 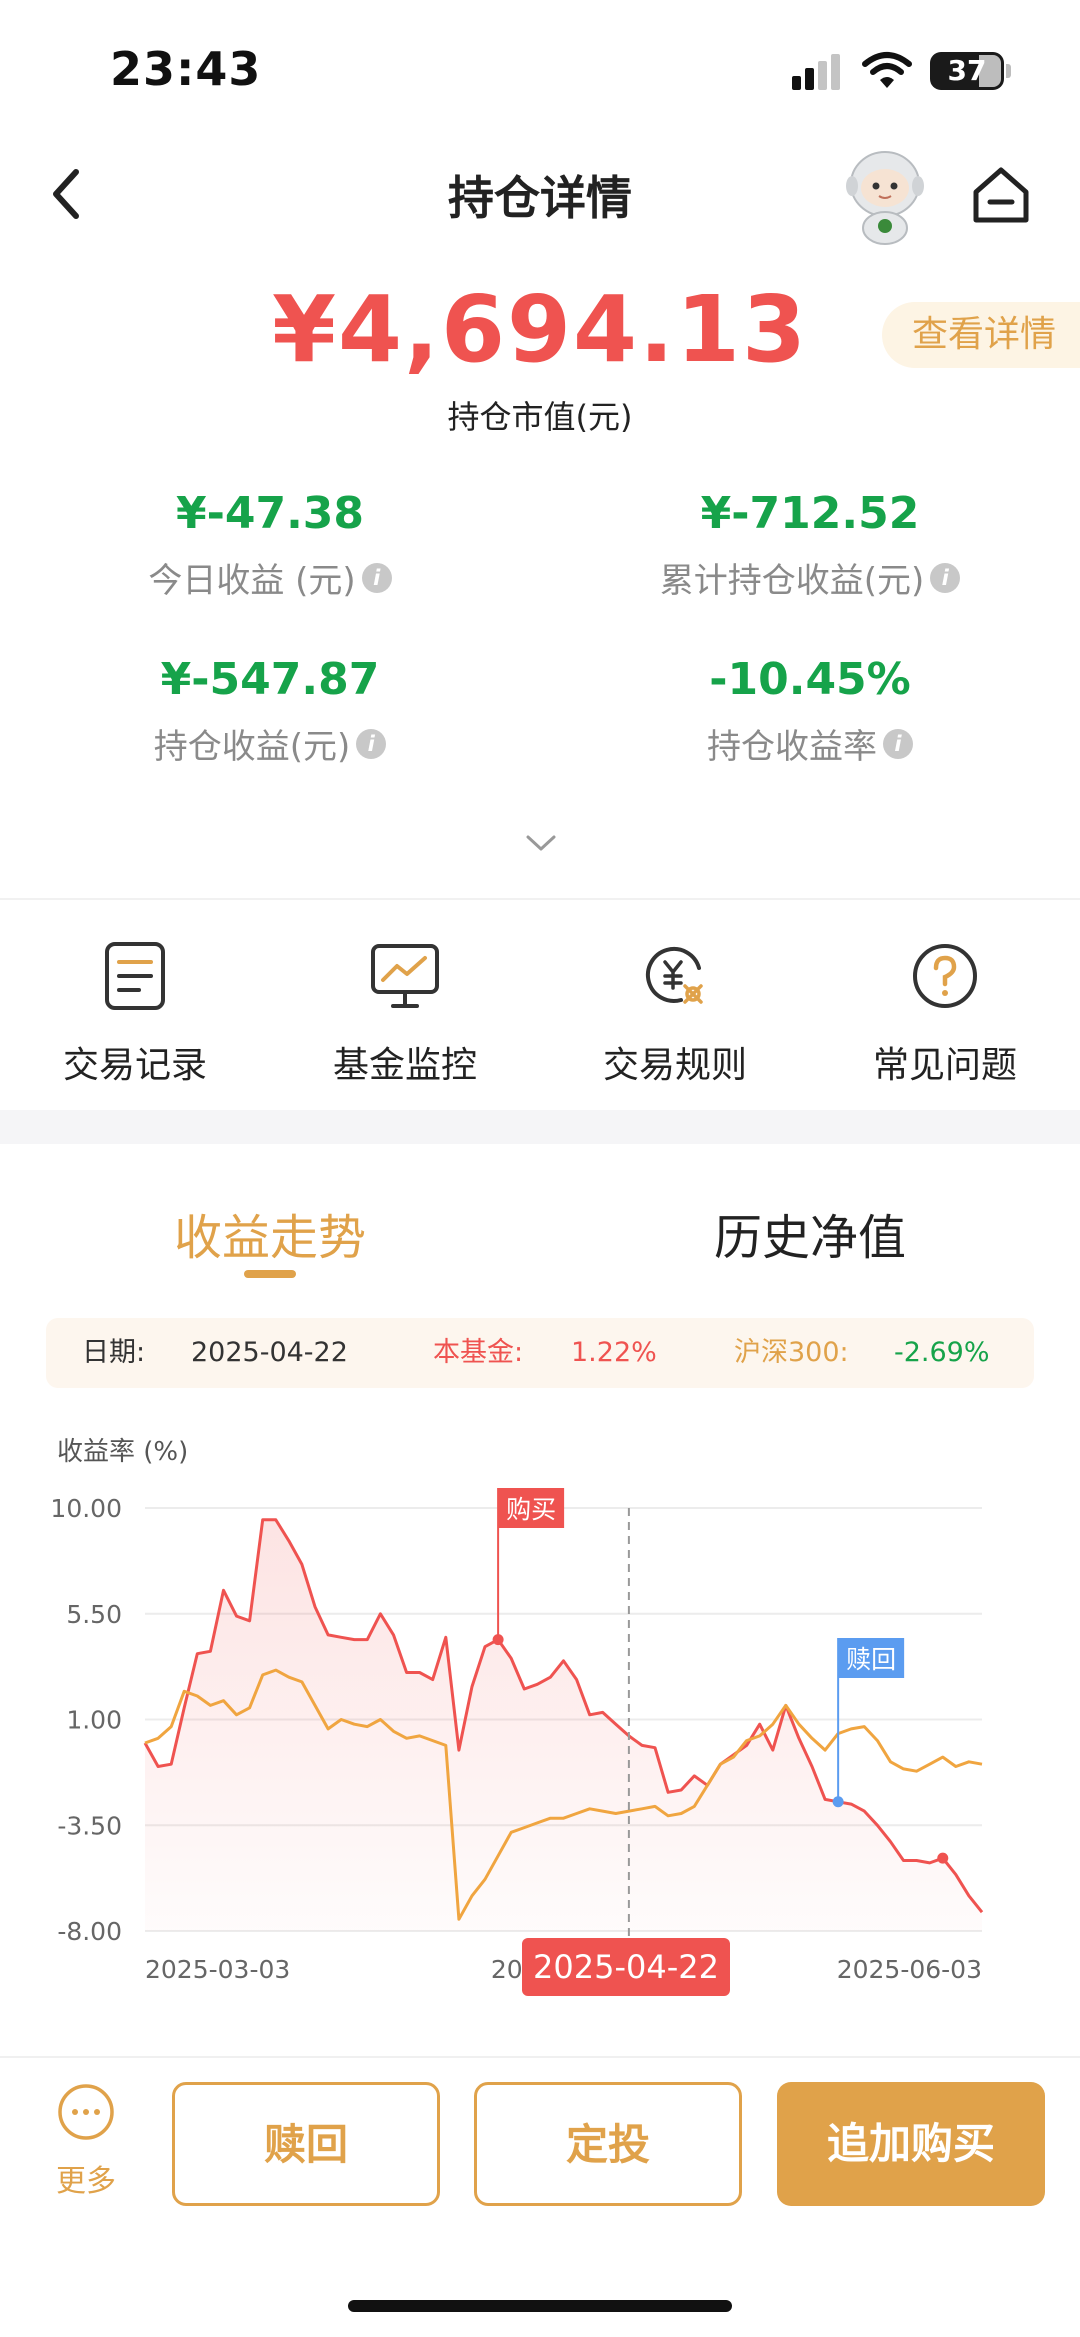 What do you see at coordinates (270, 679) in the screenshot?
I see `stat-value: ¥-547.87` at bounding box center [270, 679].